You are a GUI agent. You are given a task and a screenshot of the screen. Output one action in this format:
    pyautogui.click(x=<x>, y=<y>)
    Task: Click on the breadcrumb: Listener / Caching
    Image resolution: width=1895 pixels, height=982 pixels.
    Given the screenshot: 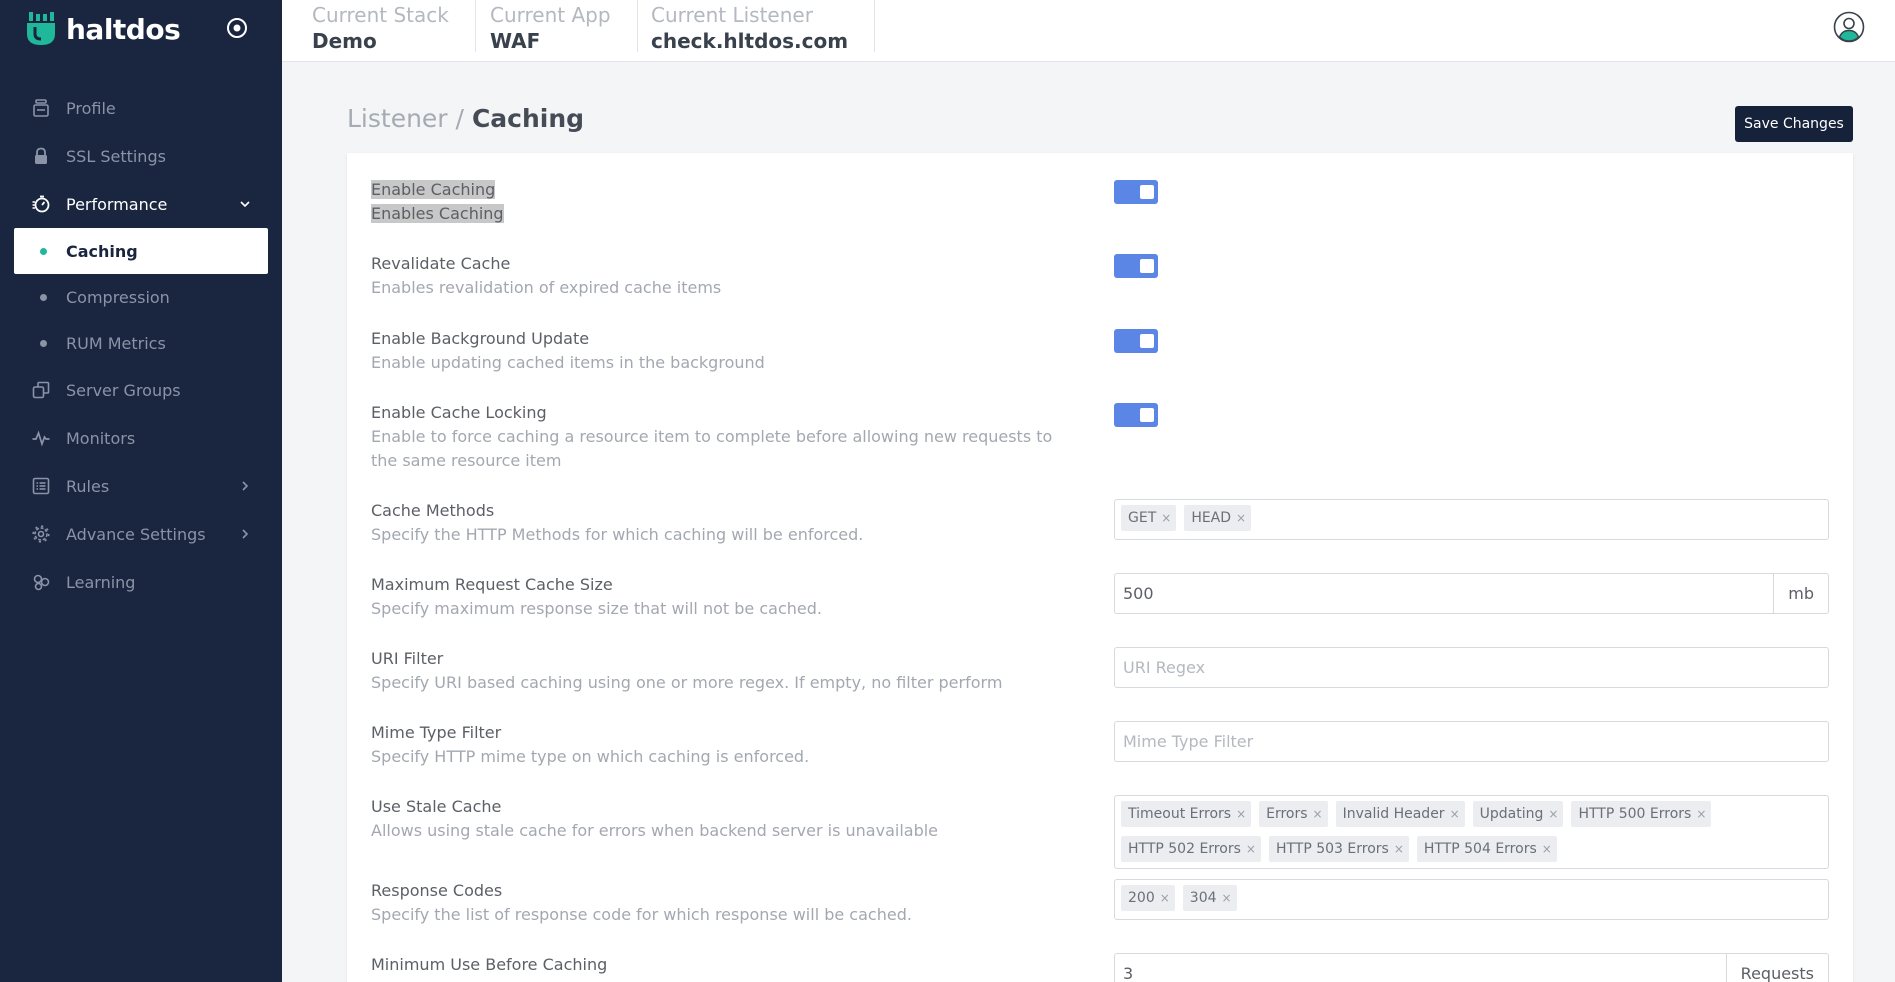 What is the action you would take?
    pyautogui.click(x=465, y=118)
    